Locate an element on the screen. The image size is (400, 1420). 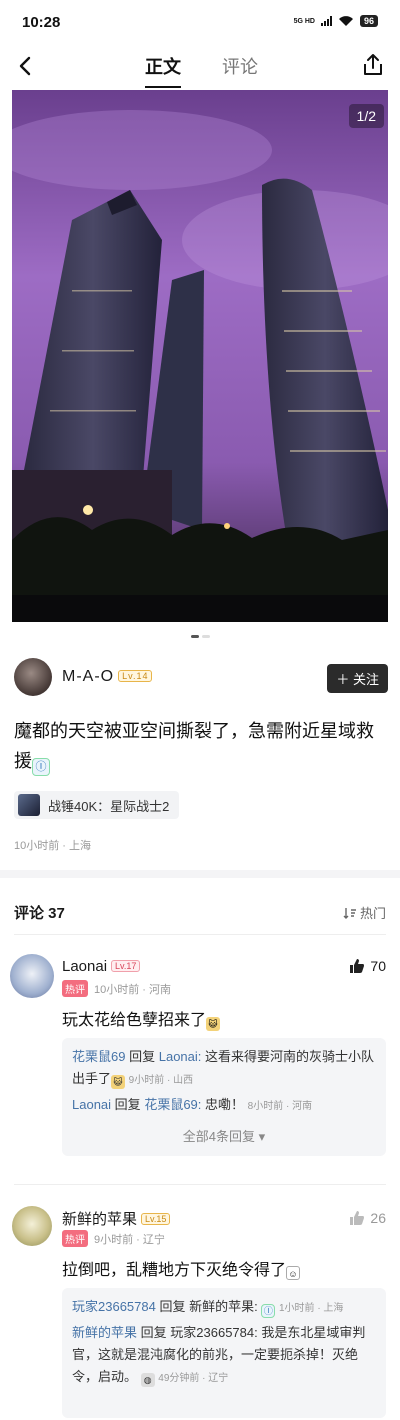
top-nav: 正文 评论 is located at coordinates (200, 66).